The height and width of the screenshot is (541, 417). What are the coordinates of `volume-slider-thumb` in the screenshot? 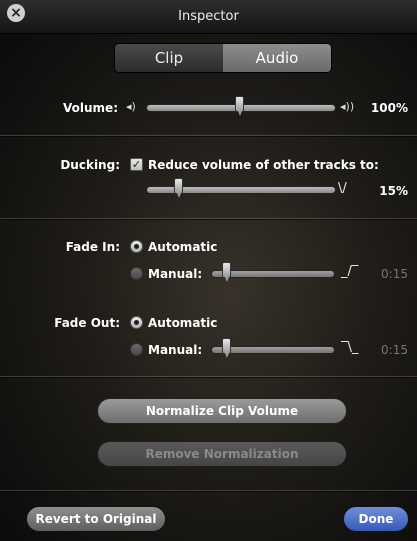 It's located at (239, 106).